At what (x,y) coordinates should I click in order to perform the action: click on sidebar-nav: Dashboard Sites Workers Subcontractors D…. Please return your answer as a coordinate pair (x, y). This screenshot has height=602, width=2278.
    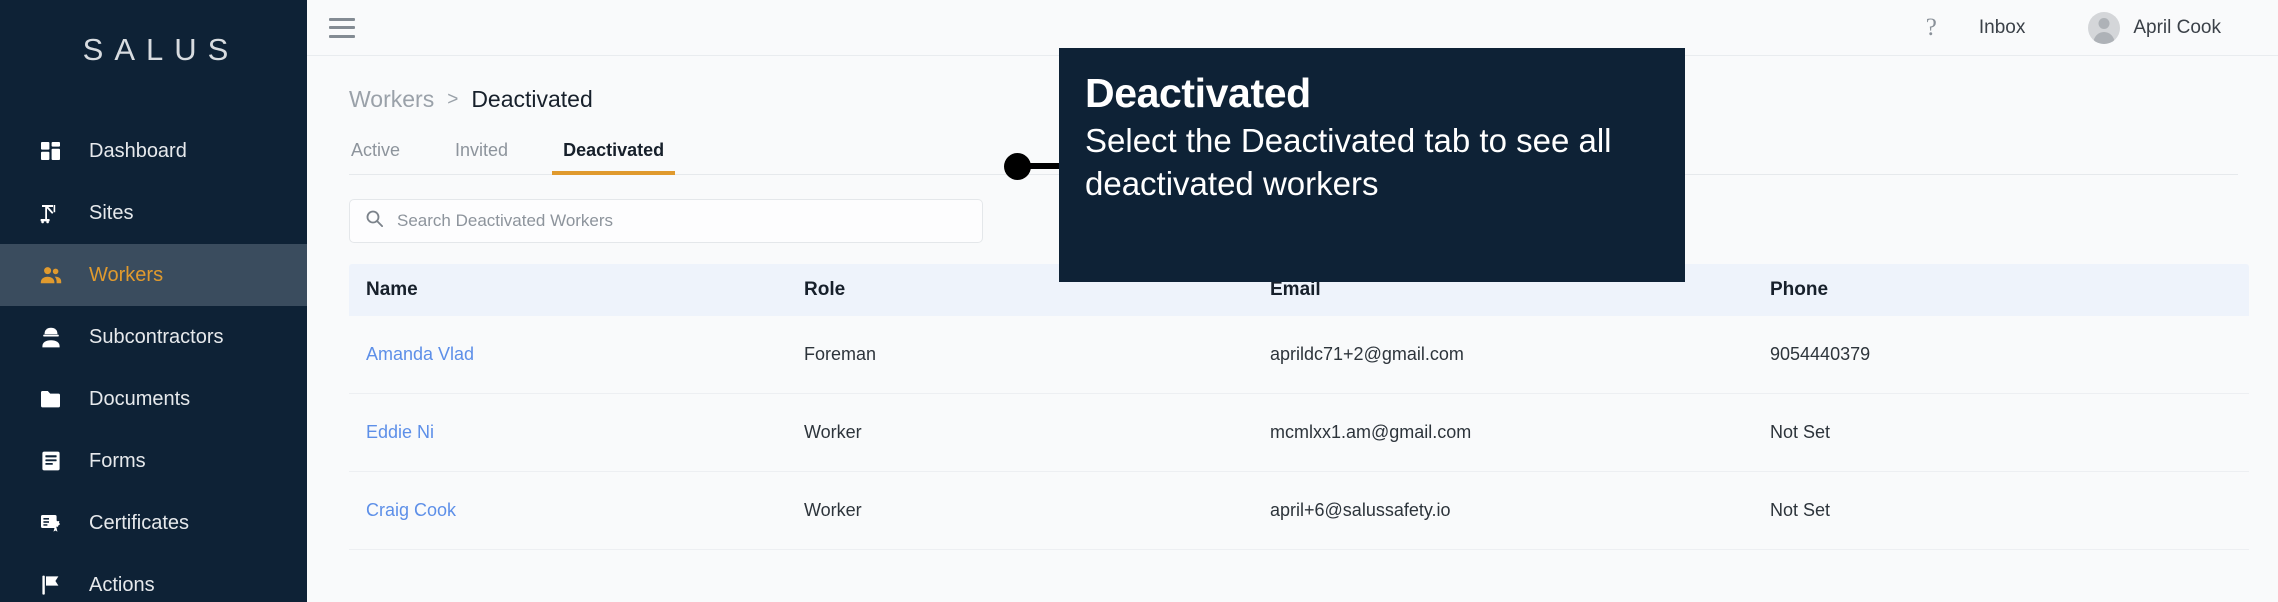
    Looking at the image, I should click on (153, 361).